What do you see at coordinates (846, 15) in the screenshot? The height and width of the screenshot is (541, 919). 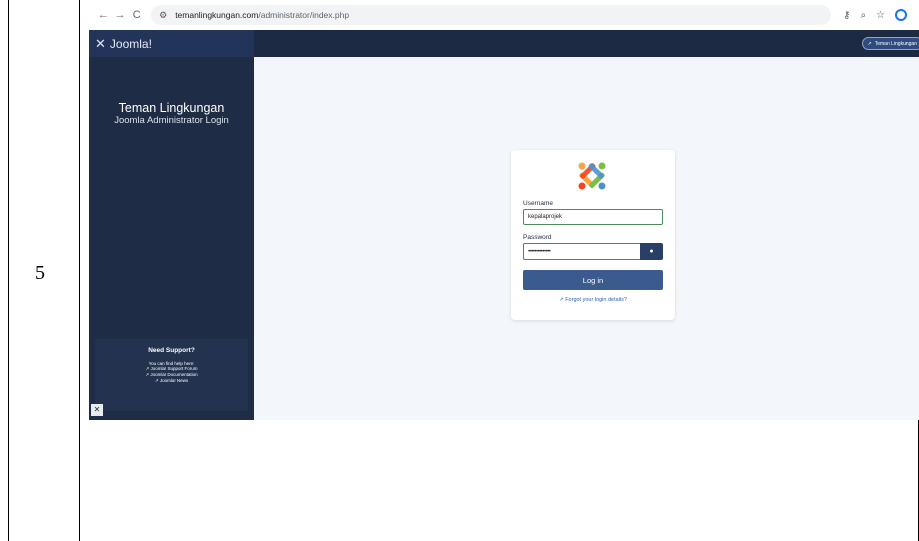 I see `key-icon: ⚷` at bounding box center [846, 15].